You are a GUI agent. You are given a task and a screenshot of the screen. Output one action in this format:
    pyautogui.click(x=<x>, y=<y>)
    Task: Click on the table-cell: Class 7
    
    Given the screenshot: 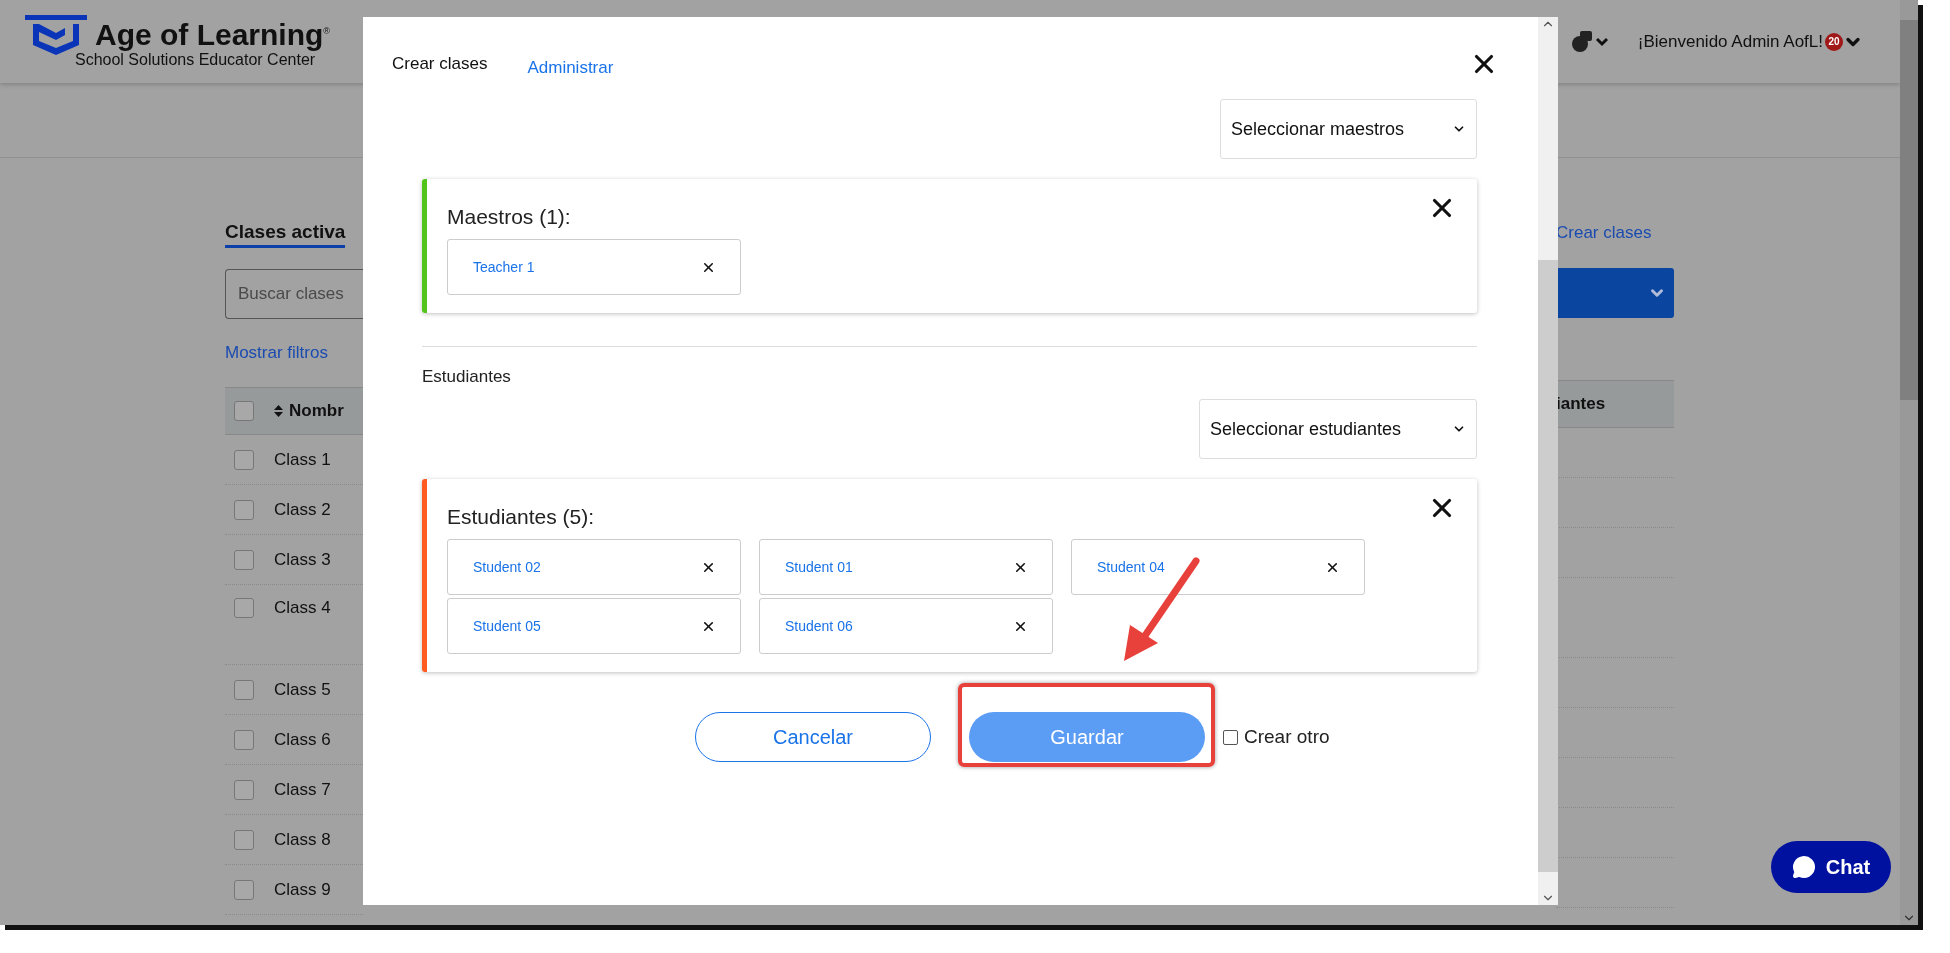 What is the action you would take?
    pyautogui.click(x=302, y=789)
    